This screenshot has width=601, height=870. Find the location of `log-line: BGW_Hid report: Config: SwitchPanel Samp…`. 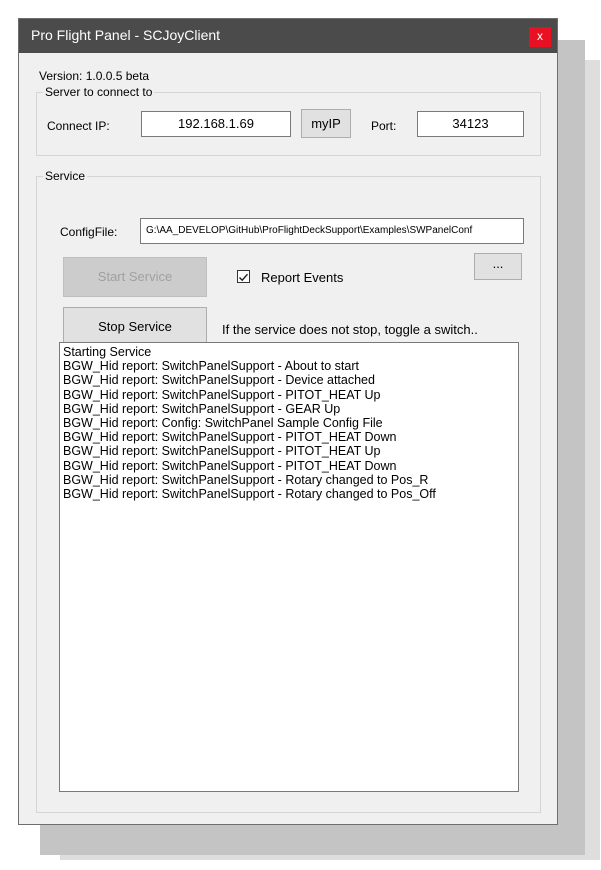

log-line: BGW_Hid report: Config: SwitchPanel Samp… is located at coordinates (223, 423).